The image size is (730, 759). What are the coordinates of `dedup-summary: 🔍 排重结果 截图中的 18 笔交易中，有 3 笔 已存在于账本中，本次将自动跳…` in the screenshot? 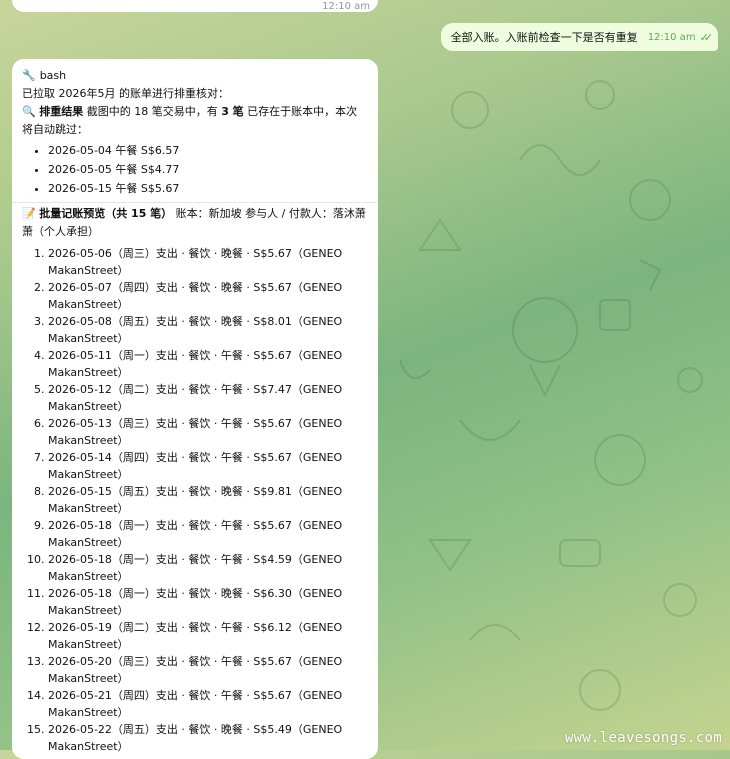 It's located at (195, 121).